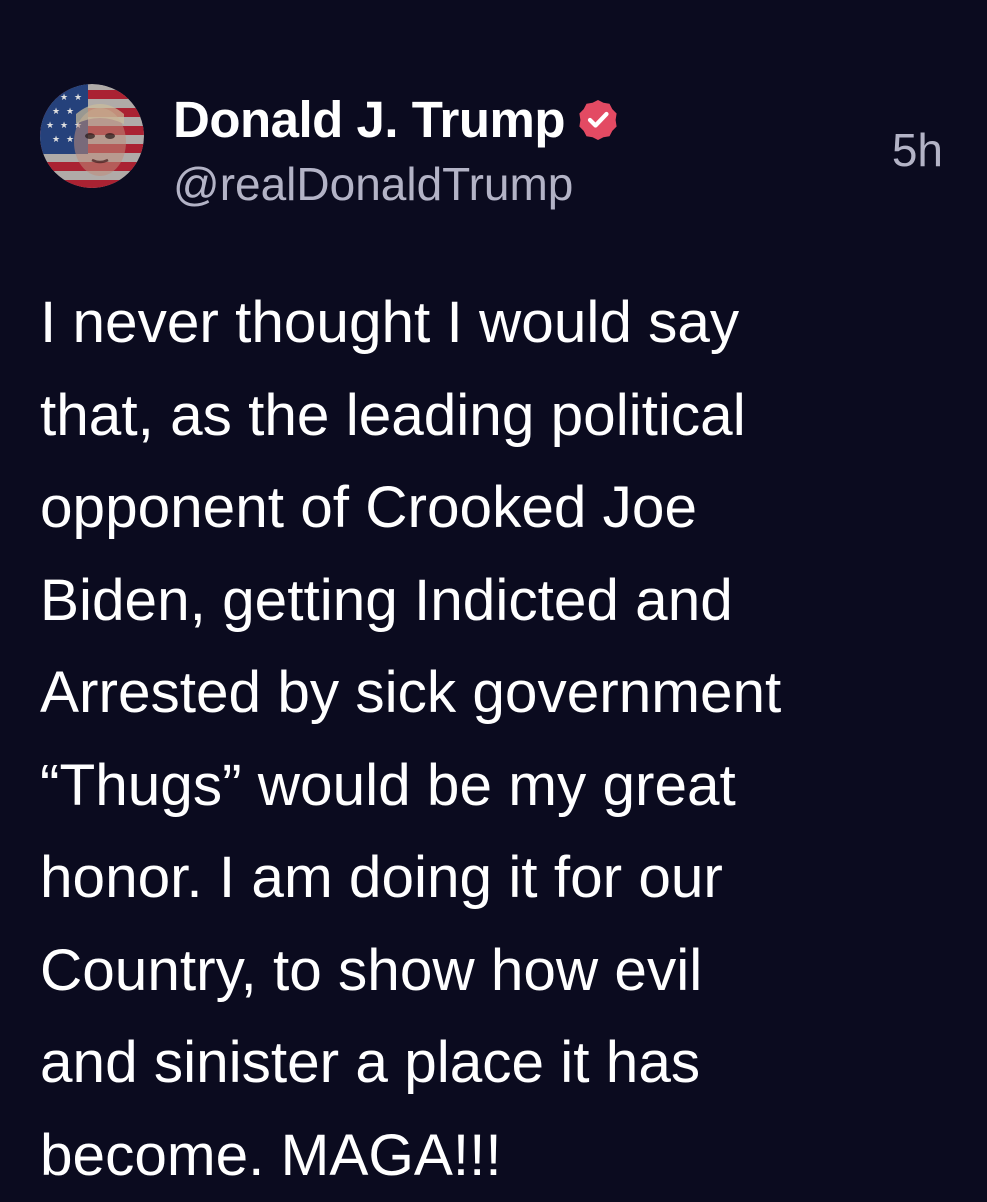 This screenshot has height=1202, width=987. I want to click on post-text-line: I never thought I would say, so click(495, 323).